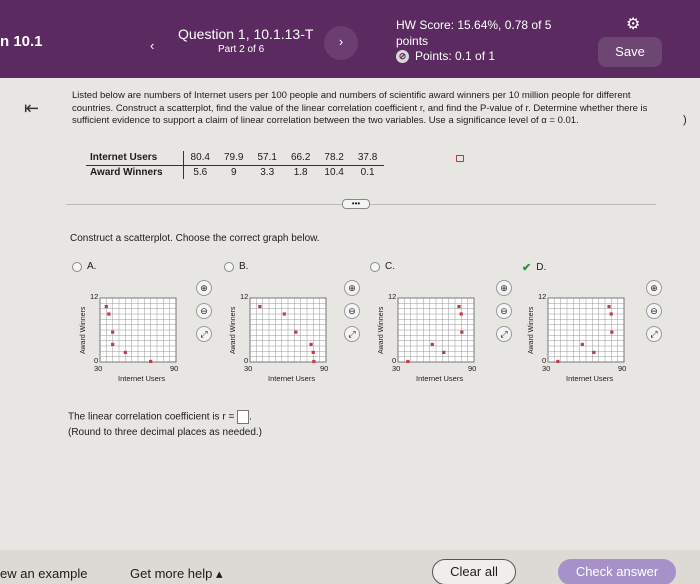 The height and width of the screenshot is (584, 700). I want to click on graph-tools-d: ⊕ ⊖ ⤢, so click(655, 314).